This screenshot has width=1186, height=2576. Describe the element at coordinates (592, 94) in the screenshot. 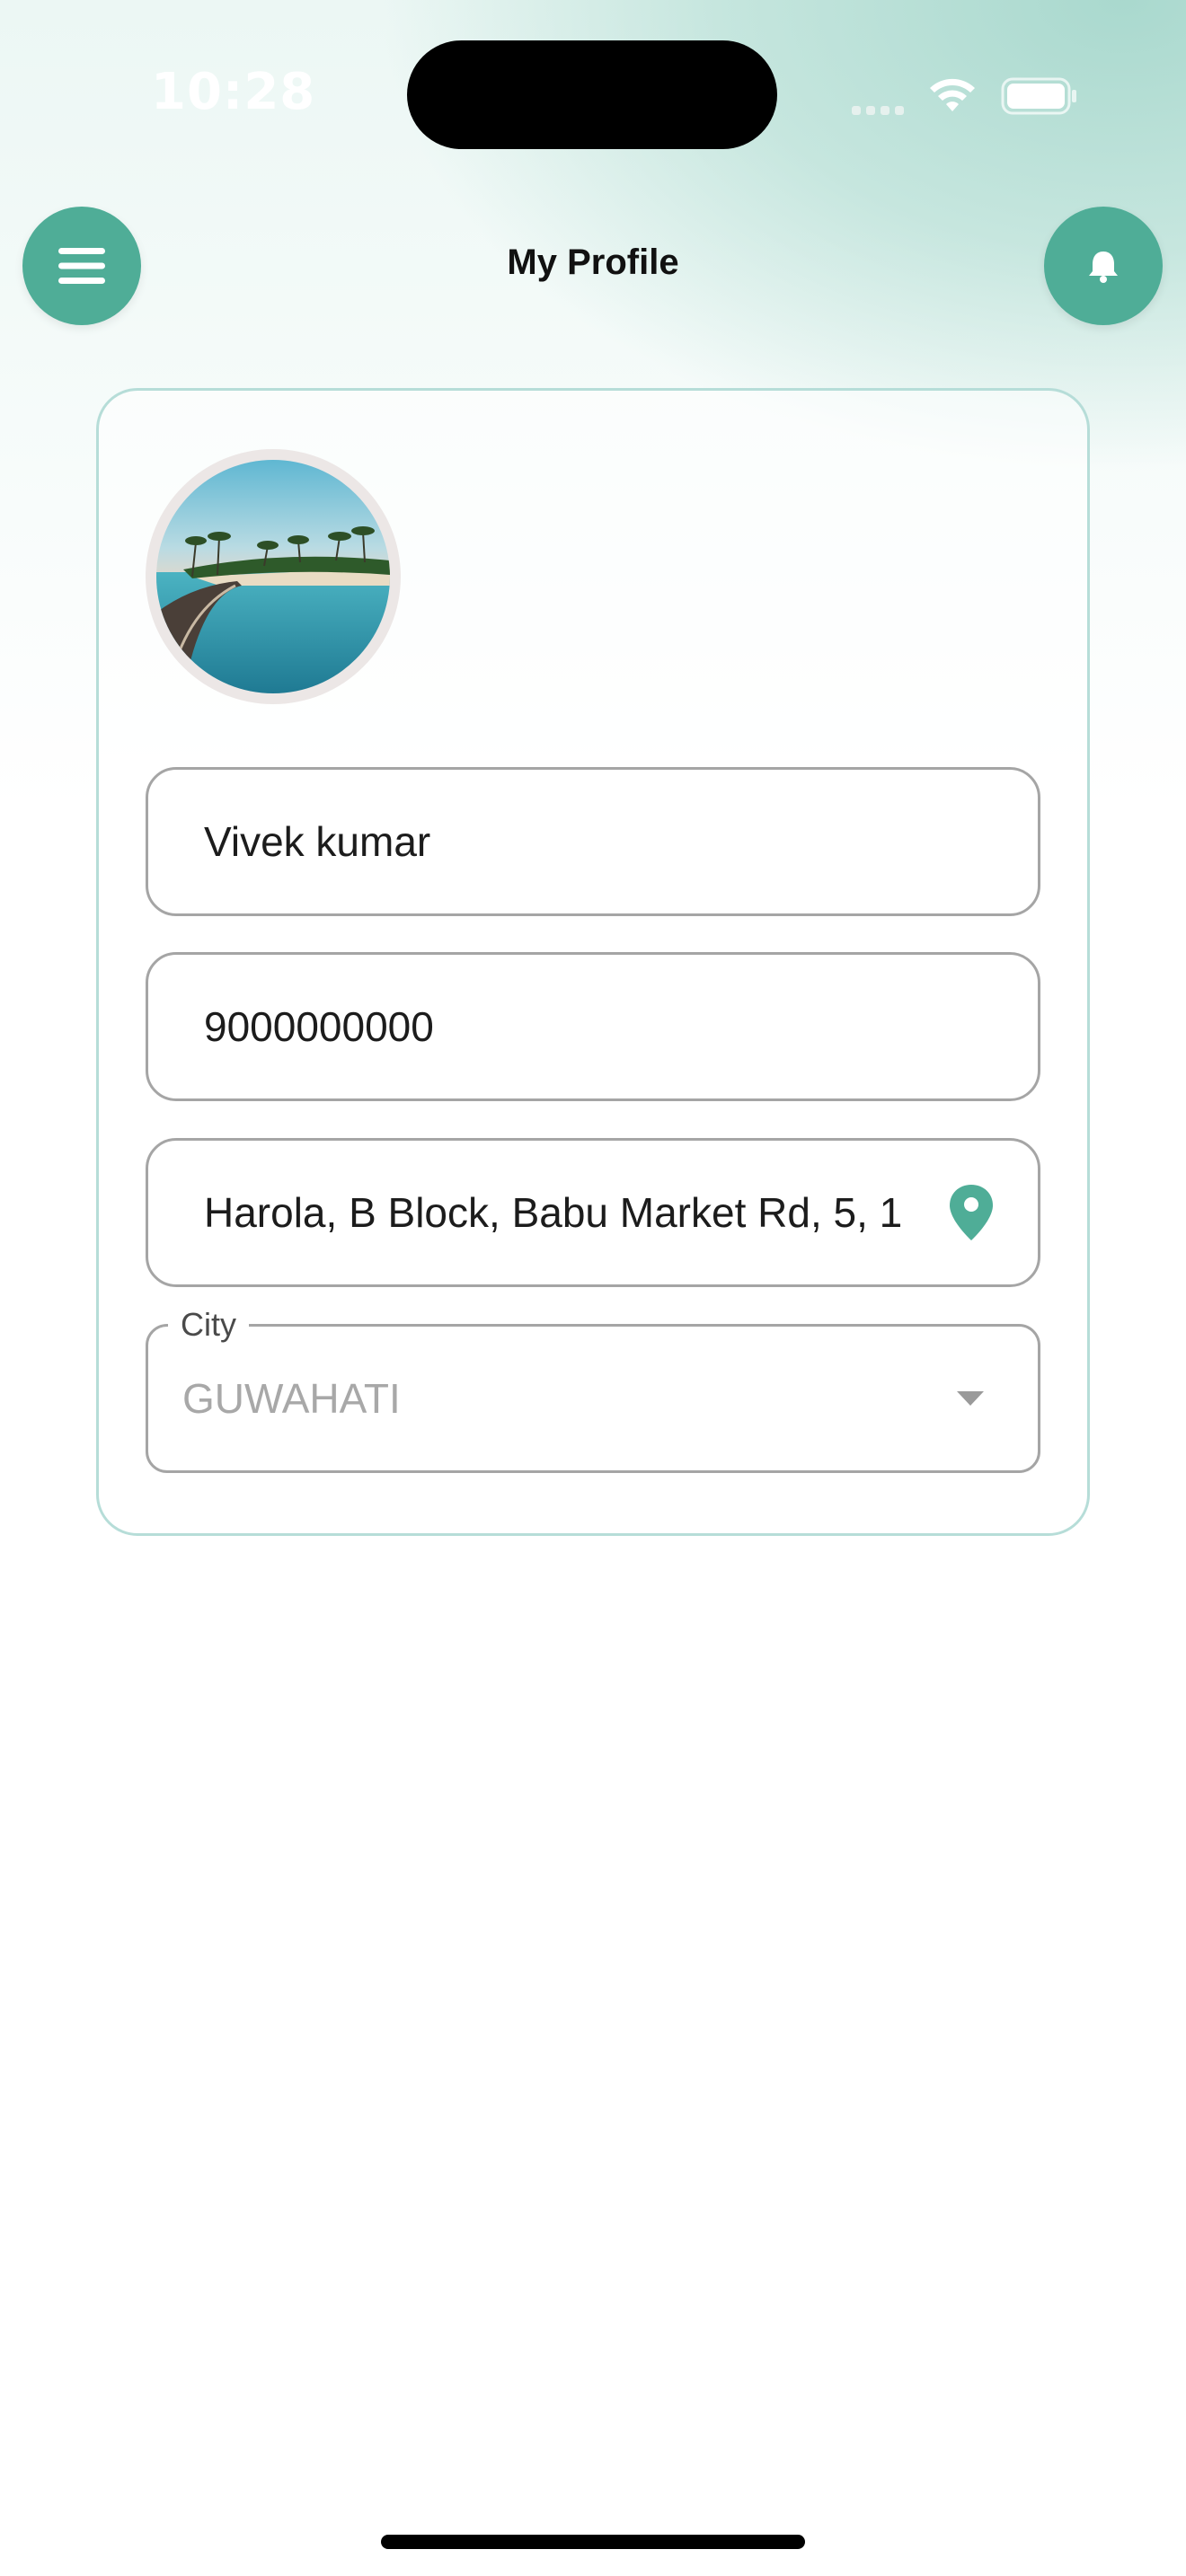

I see `dynamic-island` at that location.